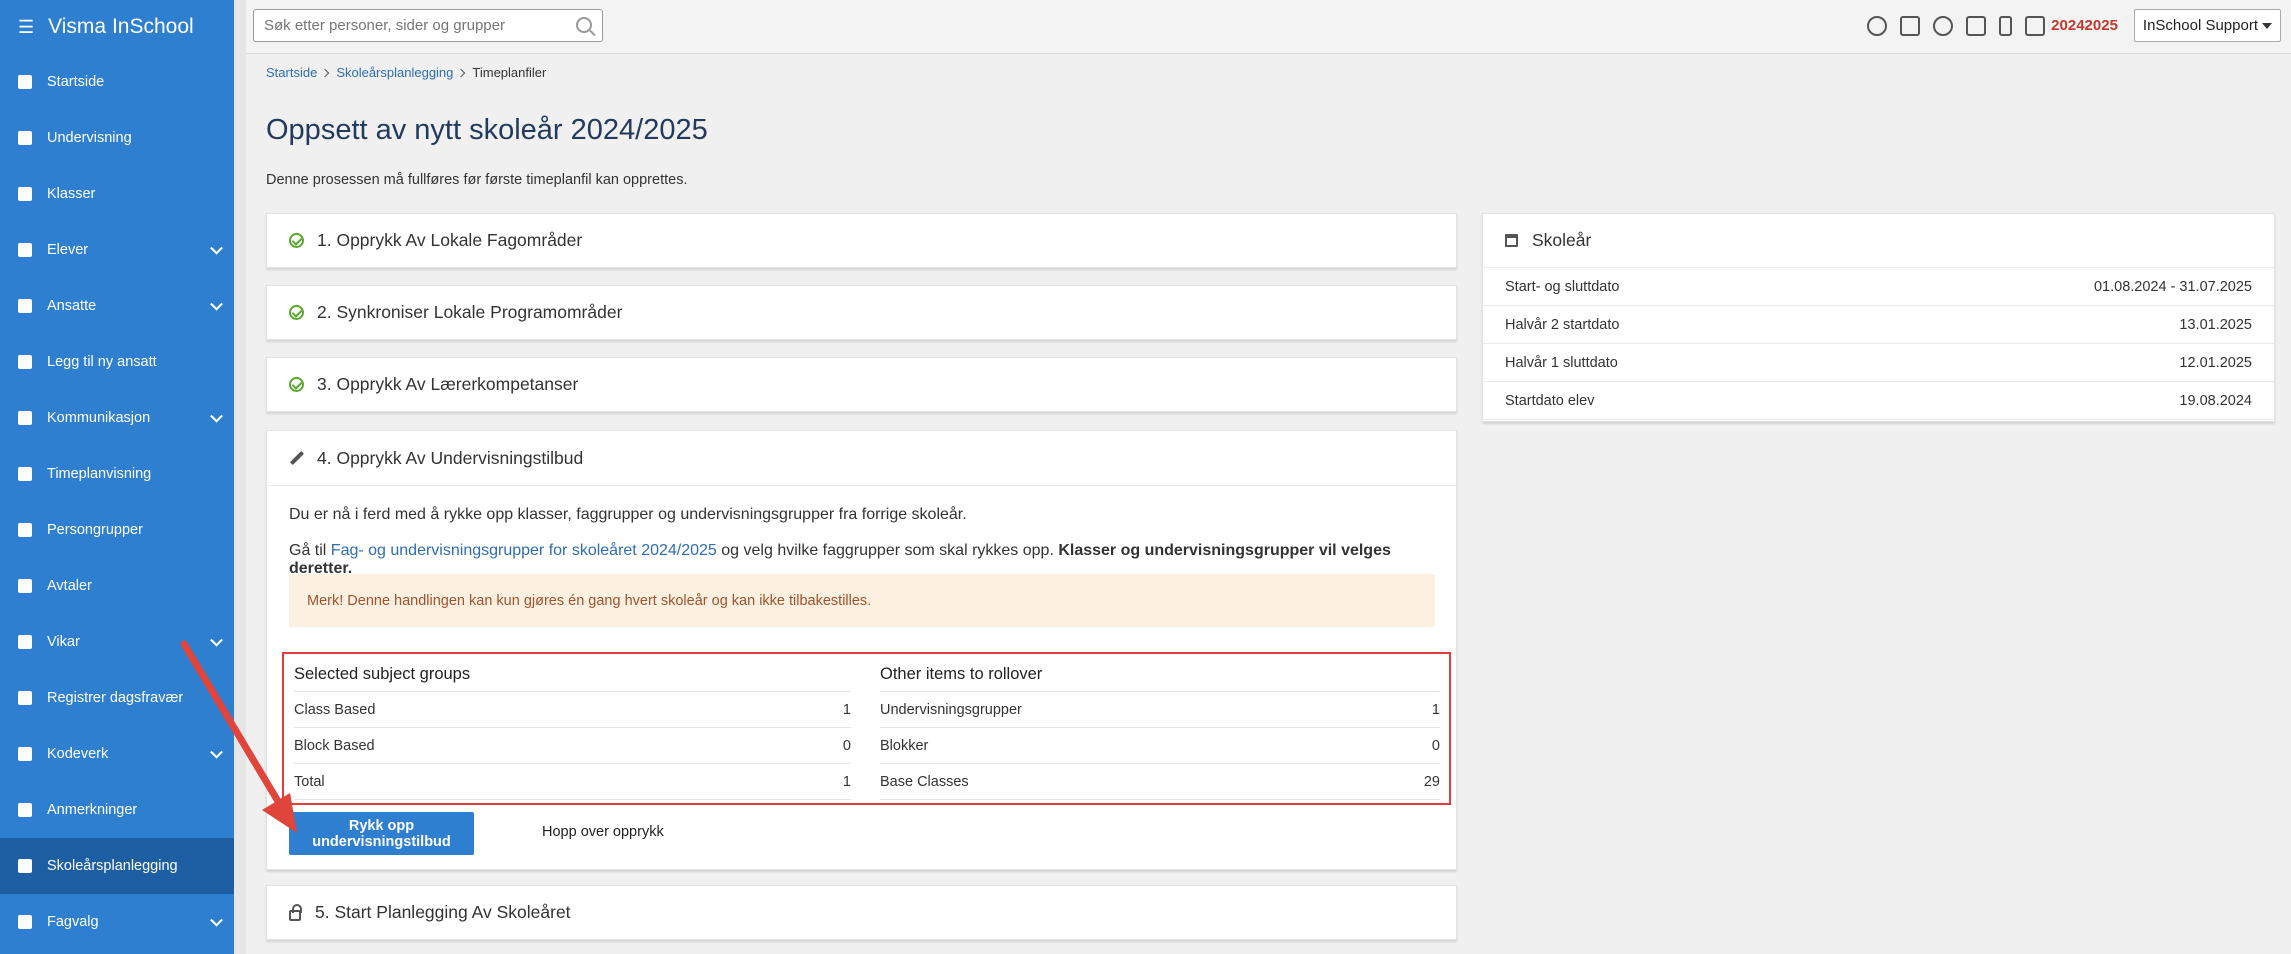 This screenshot has height=954, width=2291. What do you see at coordinates (1877, 25) in the screenshot?
I see `help-icon` at bounding box center [1877, 25].